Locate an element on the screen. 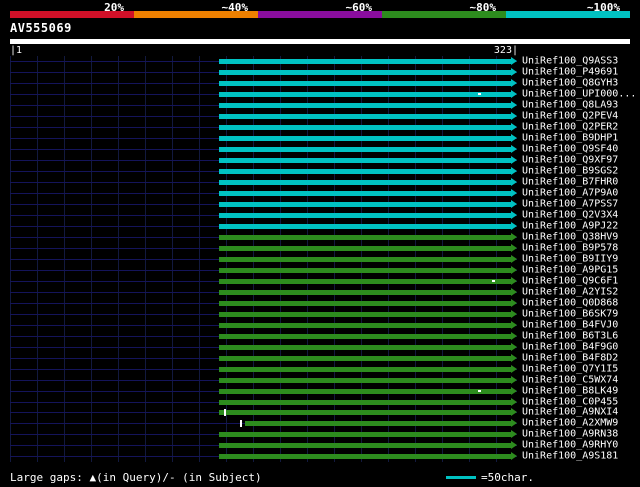 Image resolution: width=640 pixels, height=487 pixels. alignment-row: UniRef100_A9S181 is located at coordinates (325, 456).